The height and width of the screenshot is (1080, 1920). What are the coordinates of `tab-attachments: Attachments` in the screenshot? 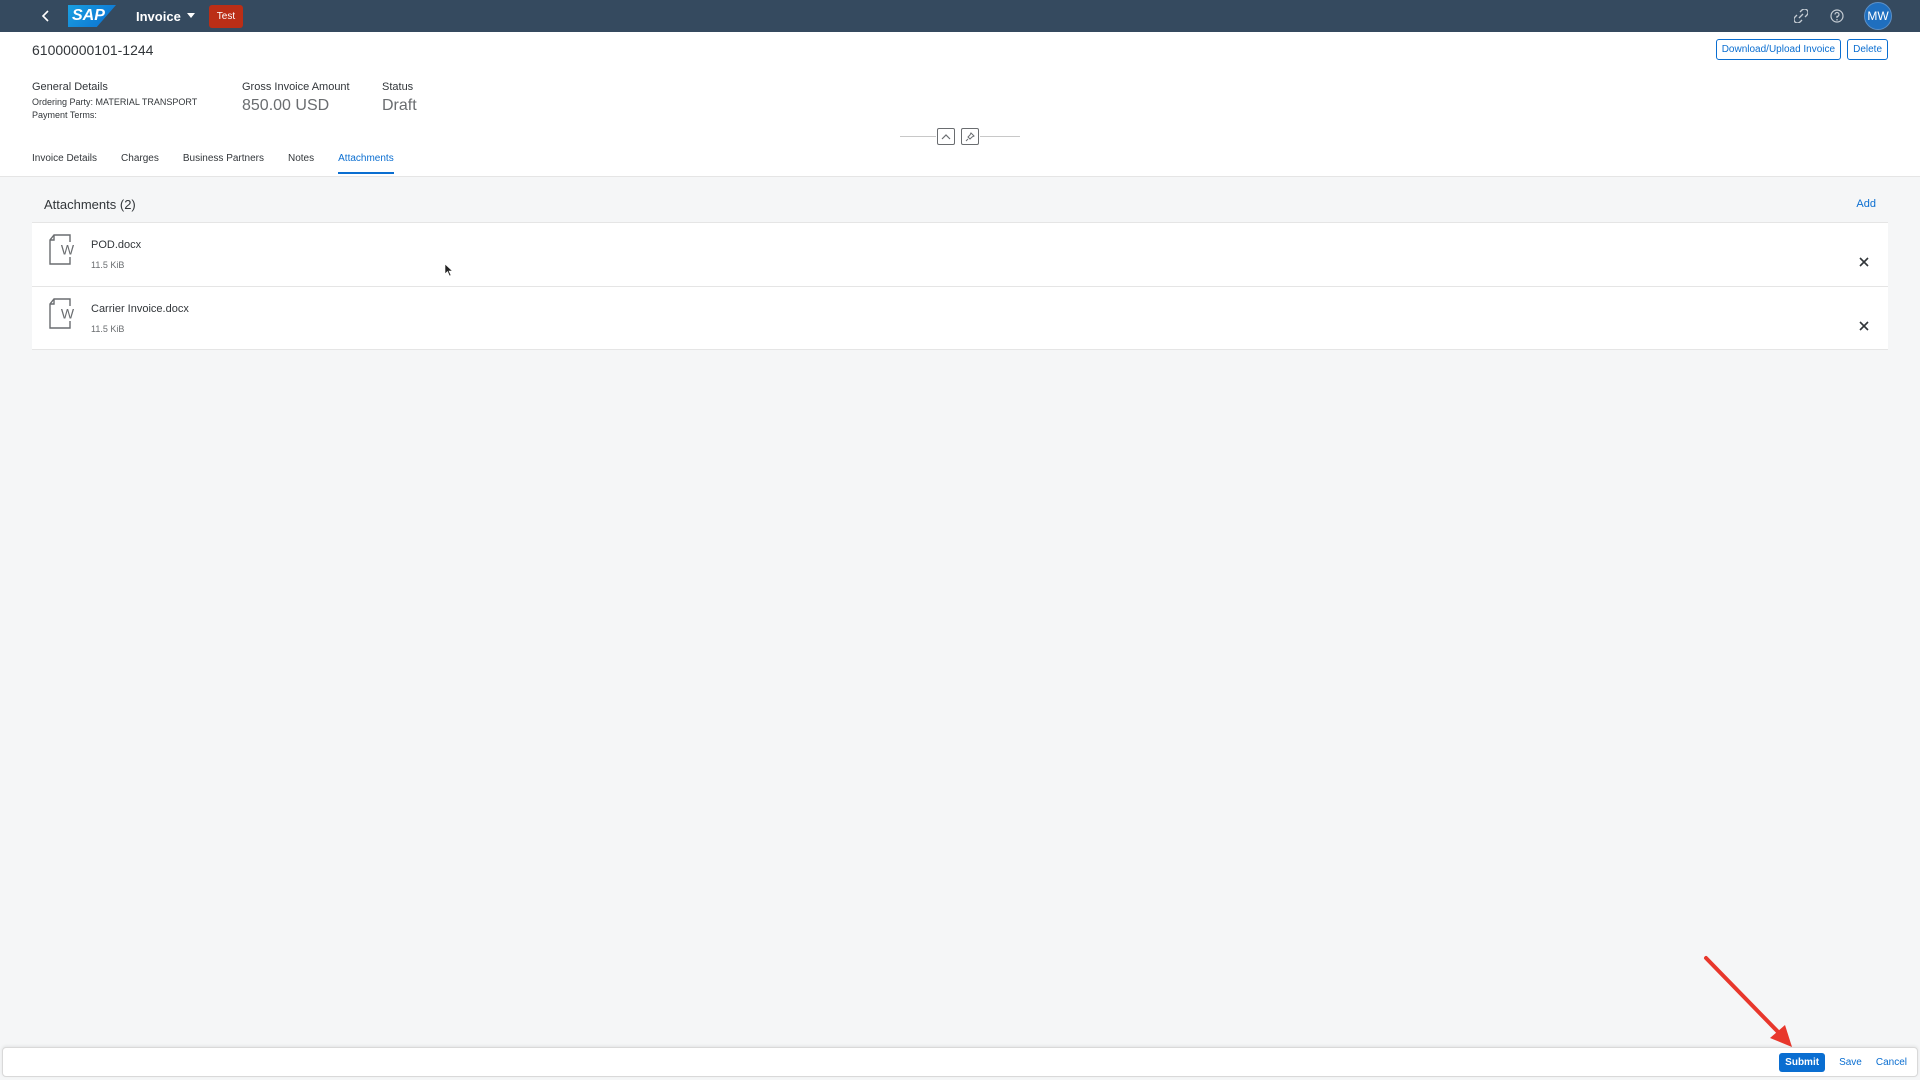 It's located at (366, 163).